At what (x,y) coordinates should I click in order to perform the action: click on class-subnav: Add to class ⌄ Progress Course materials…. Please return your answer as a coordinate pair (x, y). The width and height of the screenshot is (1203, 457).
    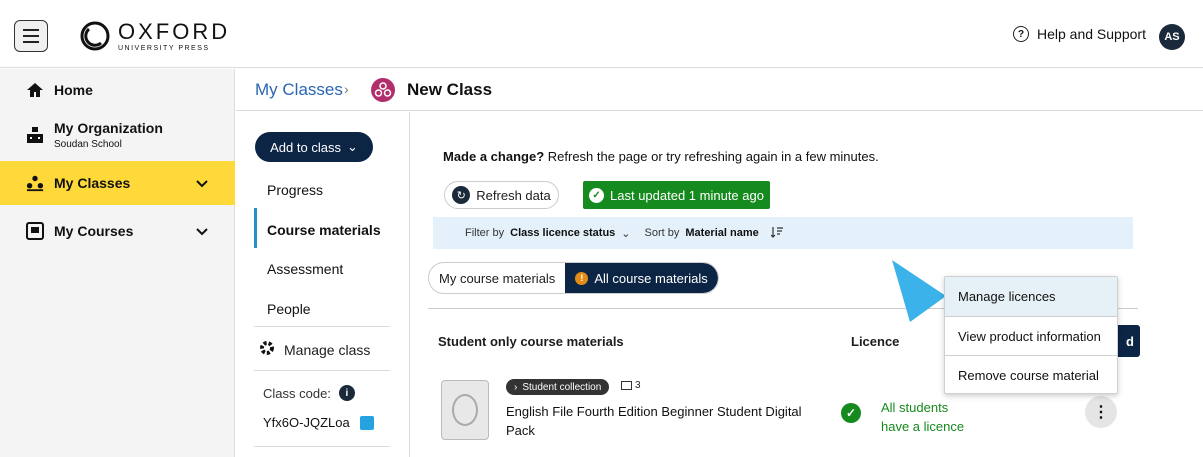
    Looking at the image, I should click on (323, 284).